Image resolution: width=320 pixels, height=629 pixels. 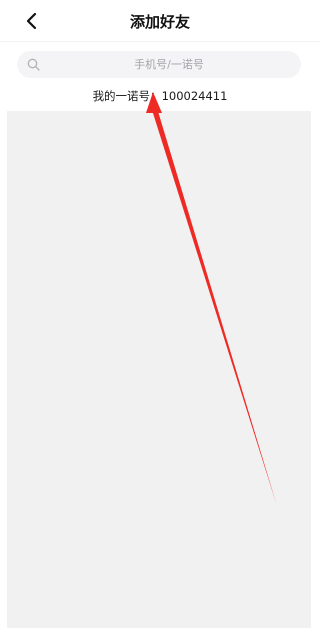 I want to click on my-id-label: 我的一诺号：, so click(x=127, y=96).